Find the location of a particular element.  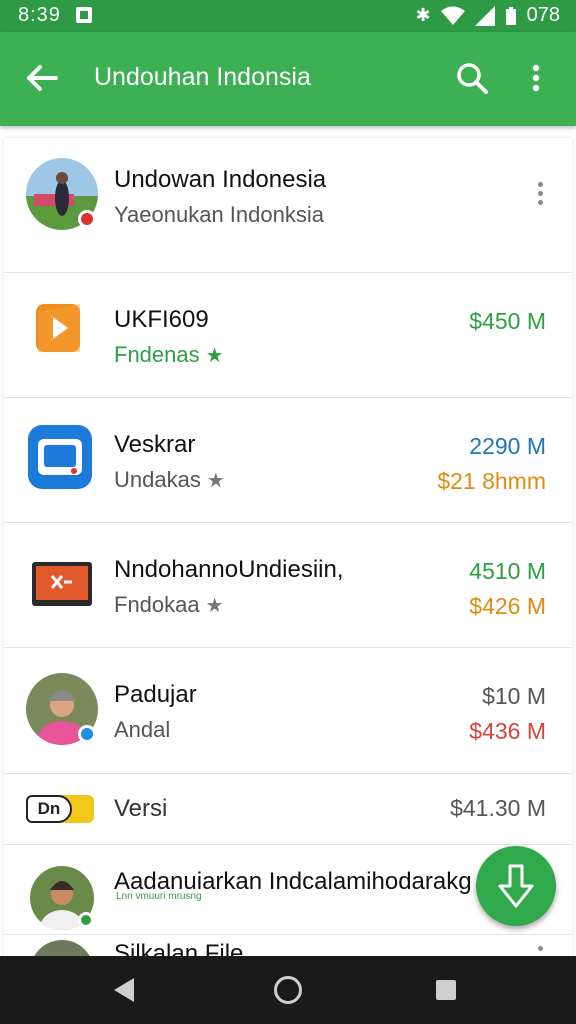

item-name: Undowan Indonesia is located at coordinates (220, 179).